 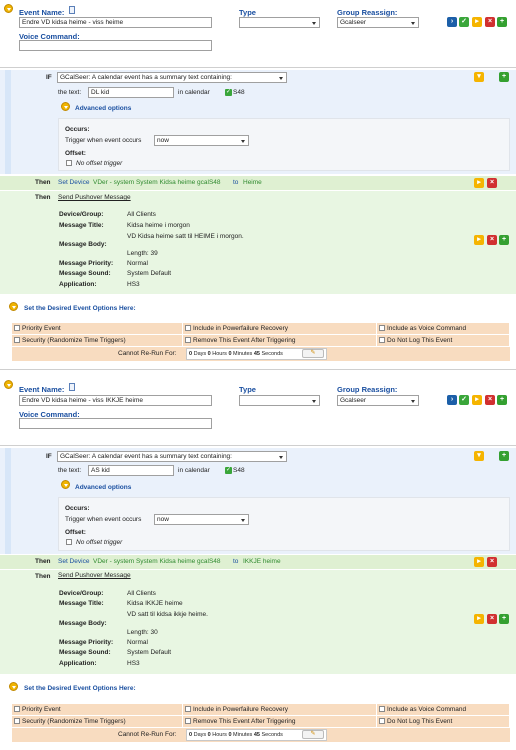 What do you see at coordinates (115, 22) in the screenshot?
I see `event-name-input: Endre VD kidsa heime - viss heime` at bounding box center [115, 22].